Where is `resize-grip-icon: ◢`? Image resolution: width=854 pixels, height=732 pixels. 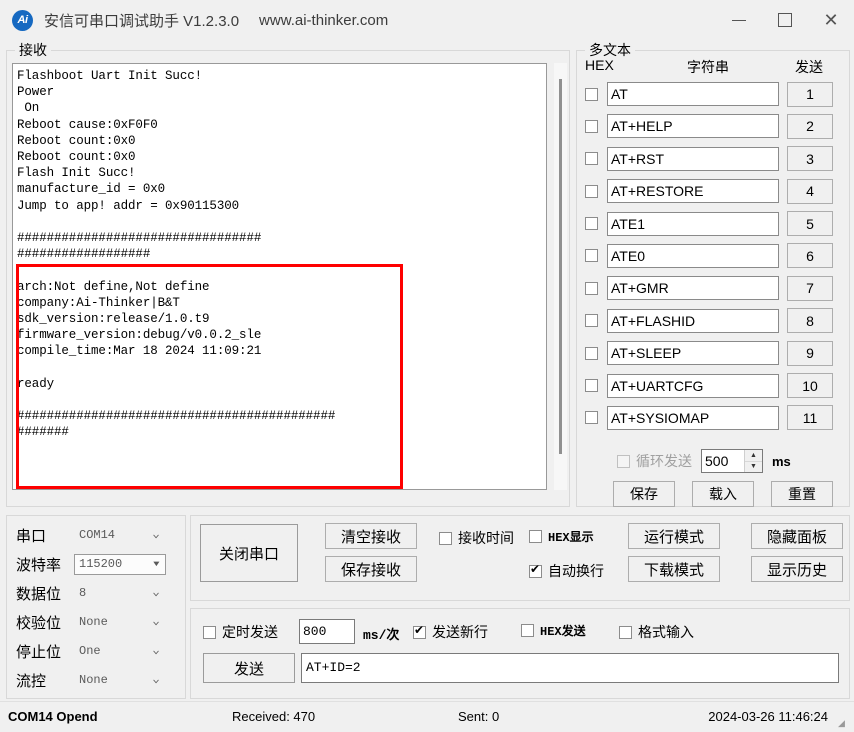
resize-grip-icon: ◢ is located at coordinates (844, 723).